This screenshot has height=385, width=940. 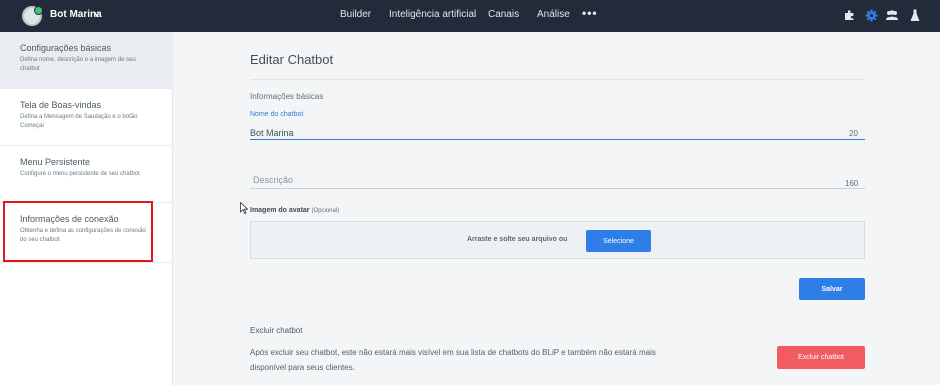 I want to click on mouse-cursor-icon, so click(x=244, y=210).